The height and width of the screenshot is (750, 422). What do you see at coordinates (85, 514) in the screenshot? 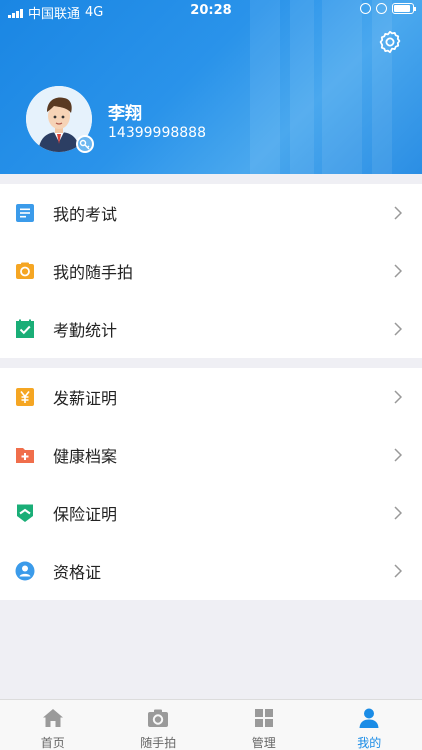
I see `menu-item-label: 保险证明` at bounding box center [85, 514].